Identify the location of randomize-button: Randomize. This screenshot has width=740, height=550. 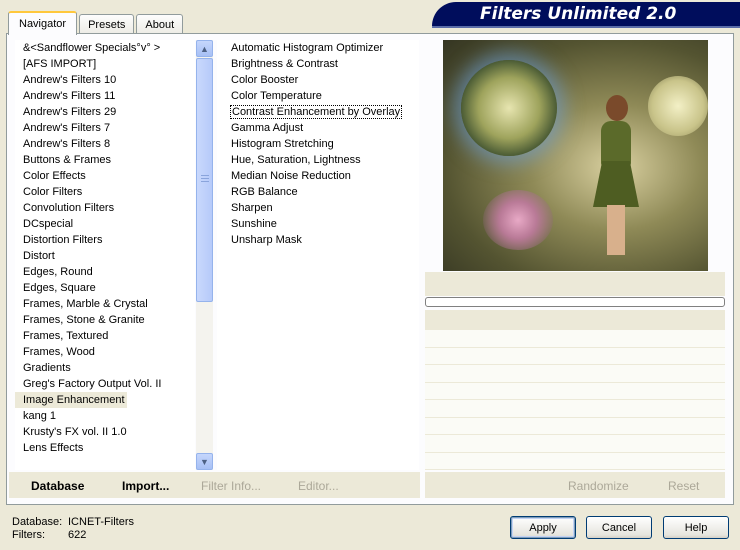
(598, 486).